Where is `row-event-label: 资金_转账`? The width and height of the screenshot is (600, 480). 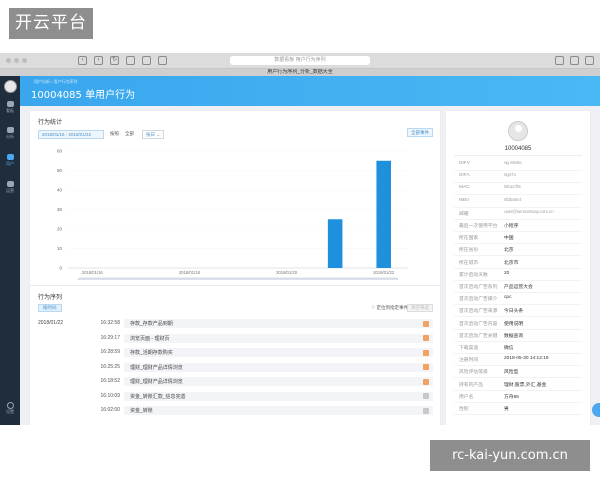 row-event-label: 资金_转账 is located at coordinates (141, 411).